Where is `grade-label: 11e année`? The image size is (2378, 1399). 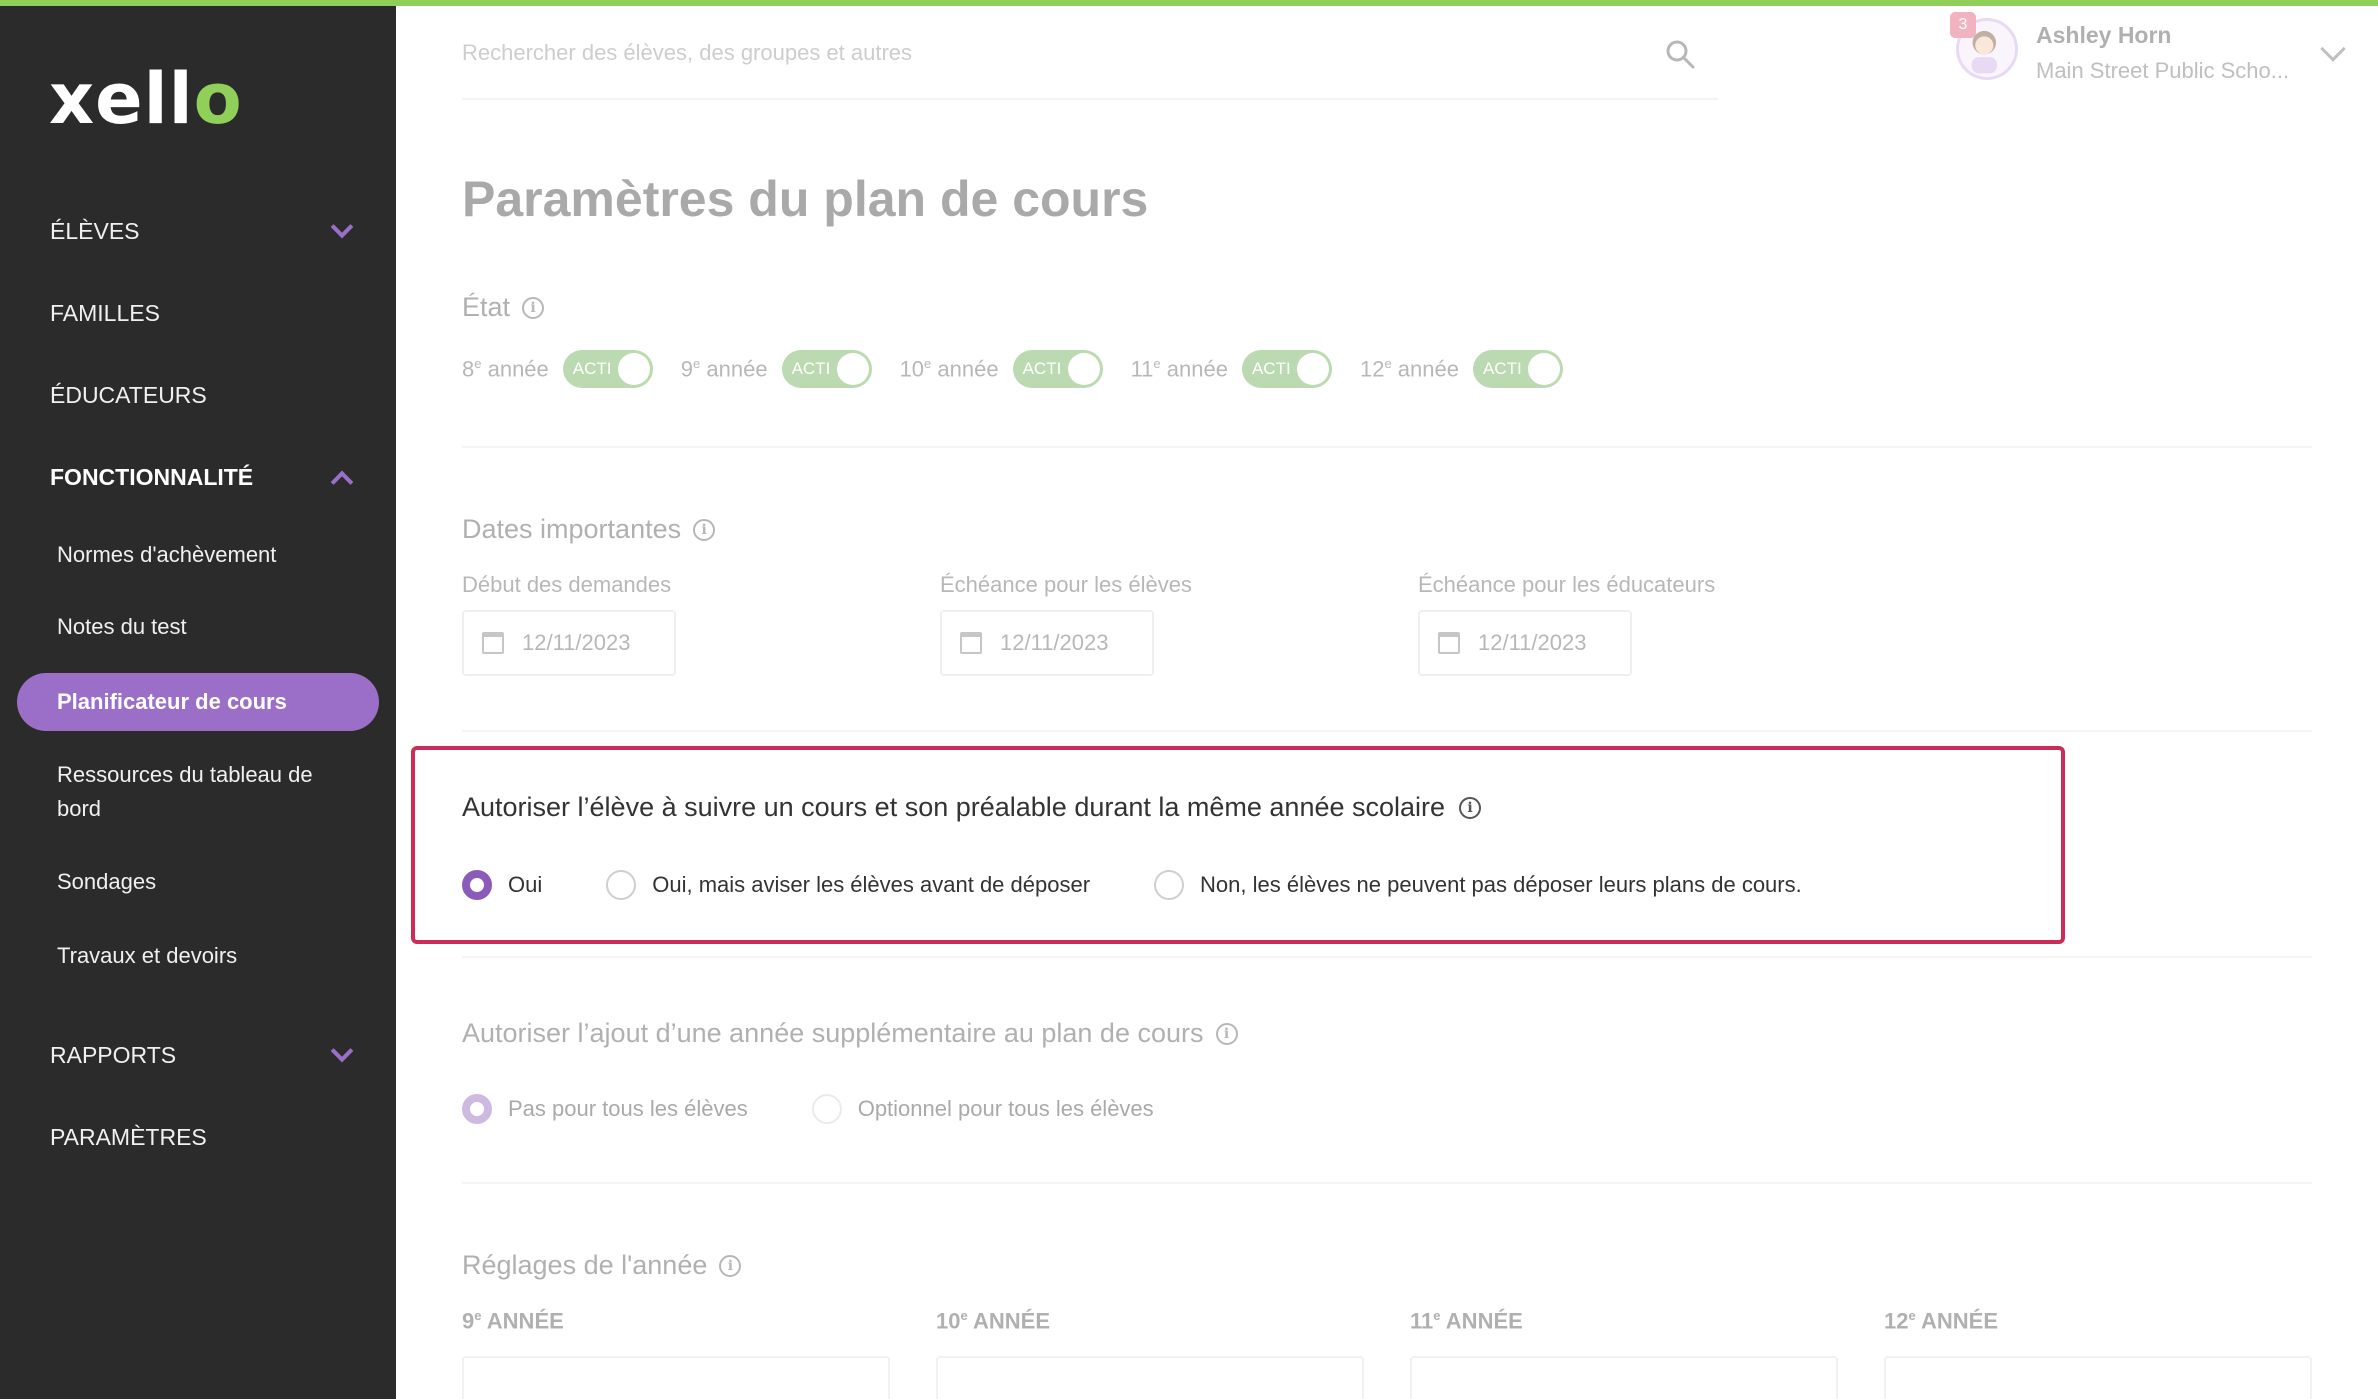
grade-label: 11e année is located at coordinates (1179, 368).